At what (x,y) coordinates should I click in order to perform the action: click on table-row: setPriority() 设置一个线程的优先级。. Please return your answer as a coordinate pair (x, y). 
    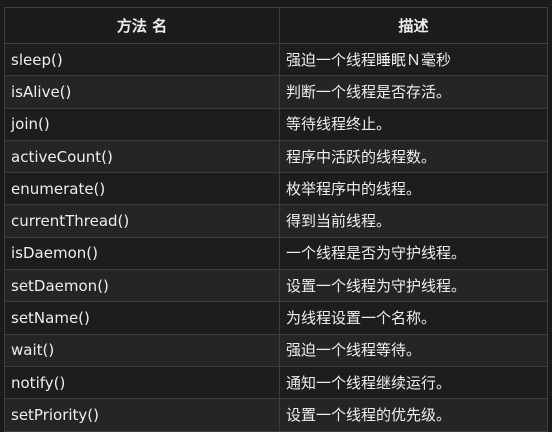
    Looking at the image, I should click on (276, 415).